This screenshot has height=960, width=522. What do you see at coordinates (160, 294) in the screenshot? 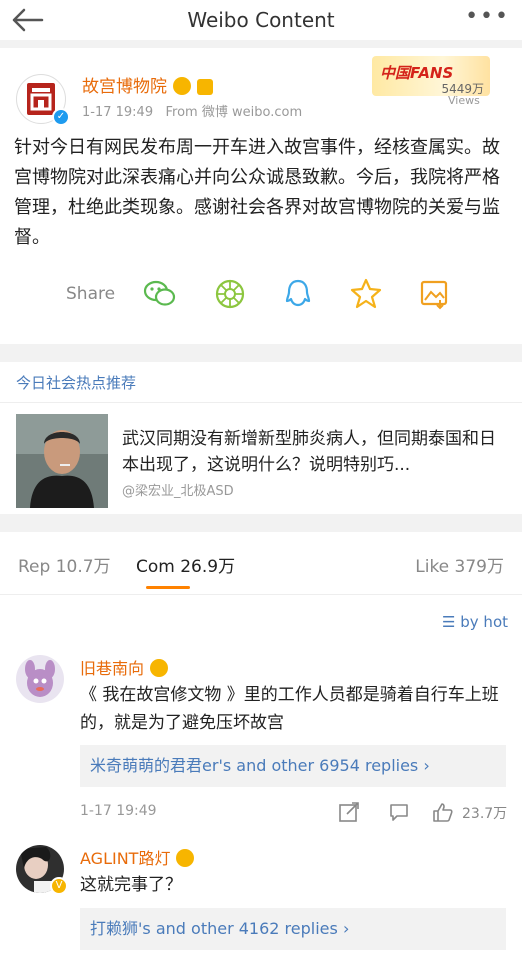
I see `wechat-icon` at bounding box center [160, 294].